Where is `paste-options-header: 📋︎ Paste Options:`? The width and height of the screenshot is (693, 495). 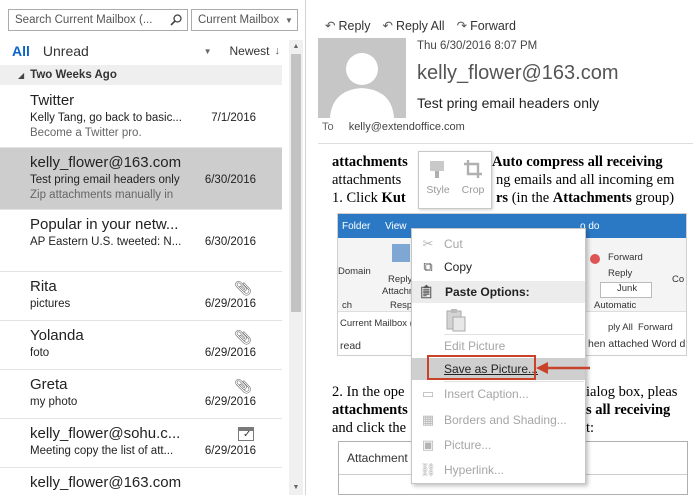 paste-options-header: 📋︎ Paste Options: is located at coordinates (498, 292).